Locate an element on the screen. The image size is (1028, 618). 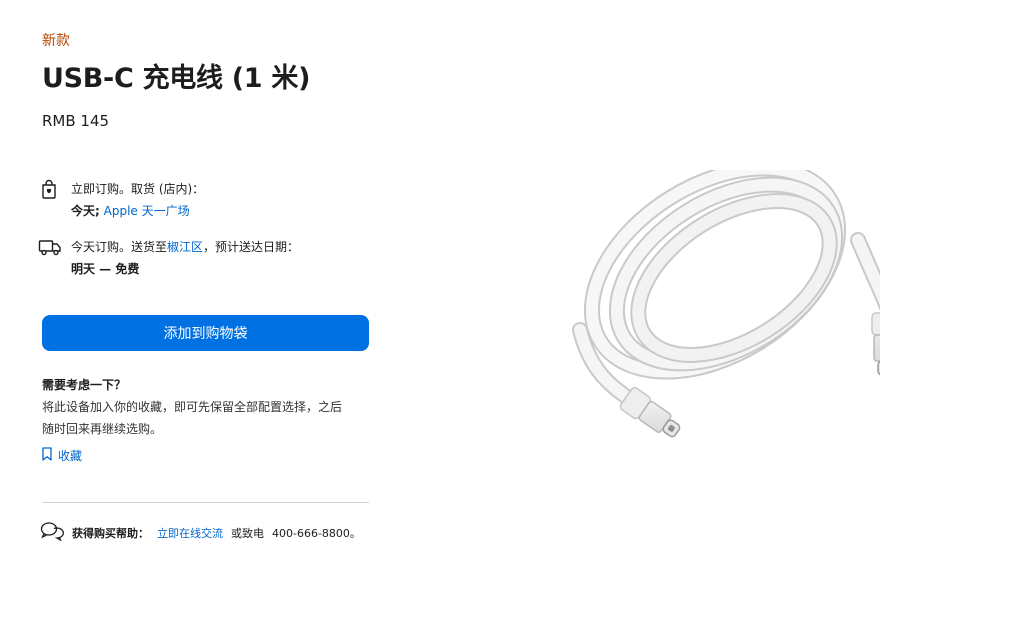
consider-body: 将此设备加入你的收藏，即可先保留全部配置选择，之后随时回来再继续选购。 is located at coordinates (192, 418).